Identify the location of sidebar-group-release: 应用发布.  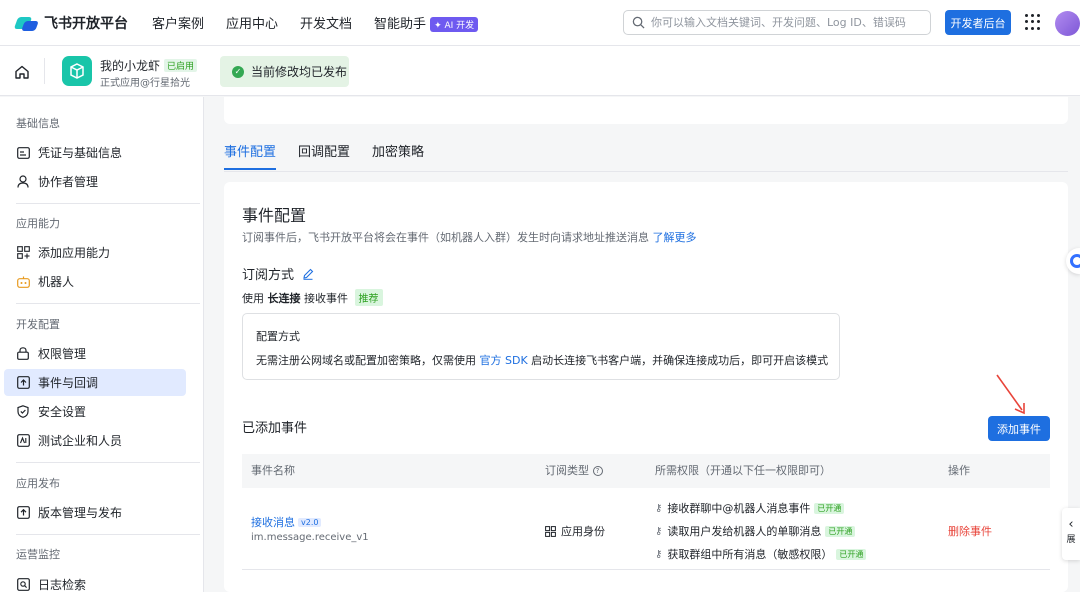
(38, 483).